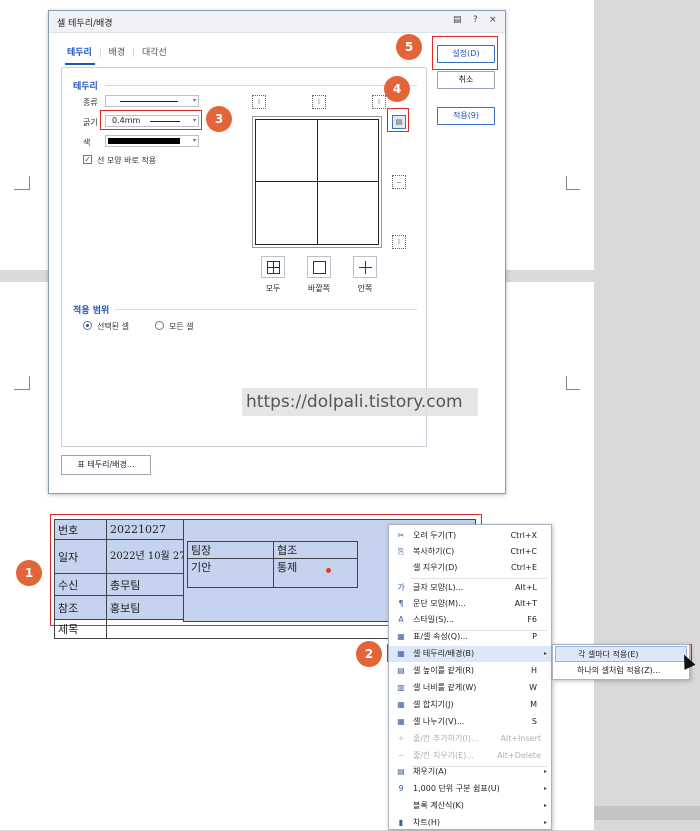  What do you see at coordinates (470, 756) in the screenshot?
I see `menu-item-delete-row: − 줄/칸 지우기(E)... Alt+Delete` at bounding box center [470, 756].